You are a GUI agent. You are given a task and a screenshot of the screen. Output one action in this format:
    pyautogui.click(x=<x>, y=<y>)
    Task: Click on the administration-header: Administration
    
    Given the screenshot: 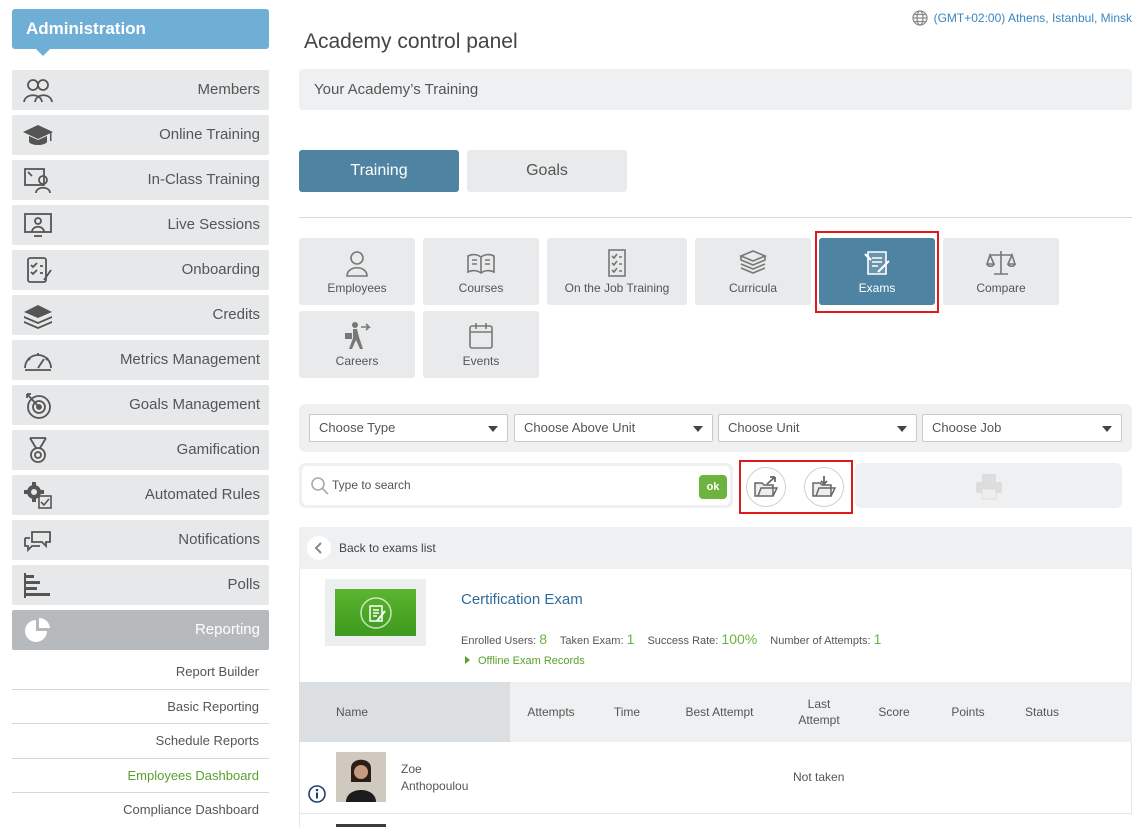 What is the action you would take?
    pyautogui.click(x=140, y=32)
    